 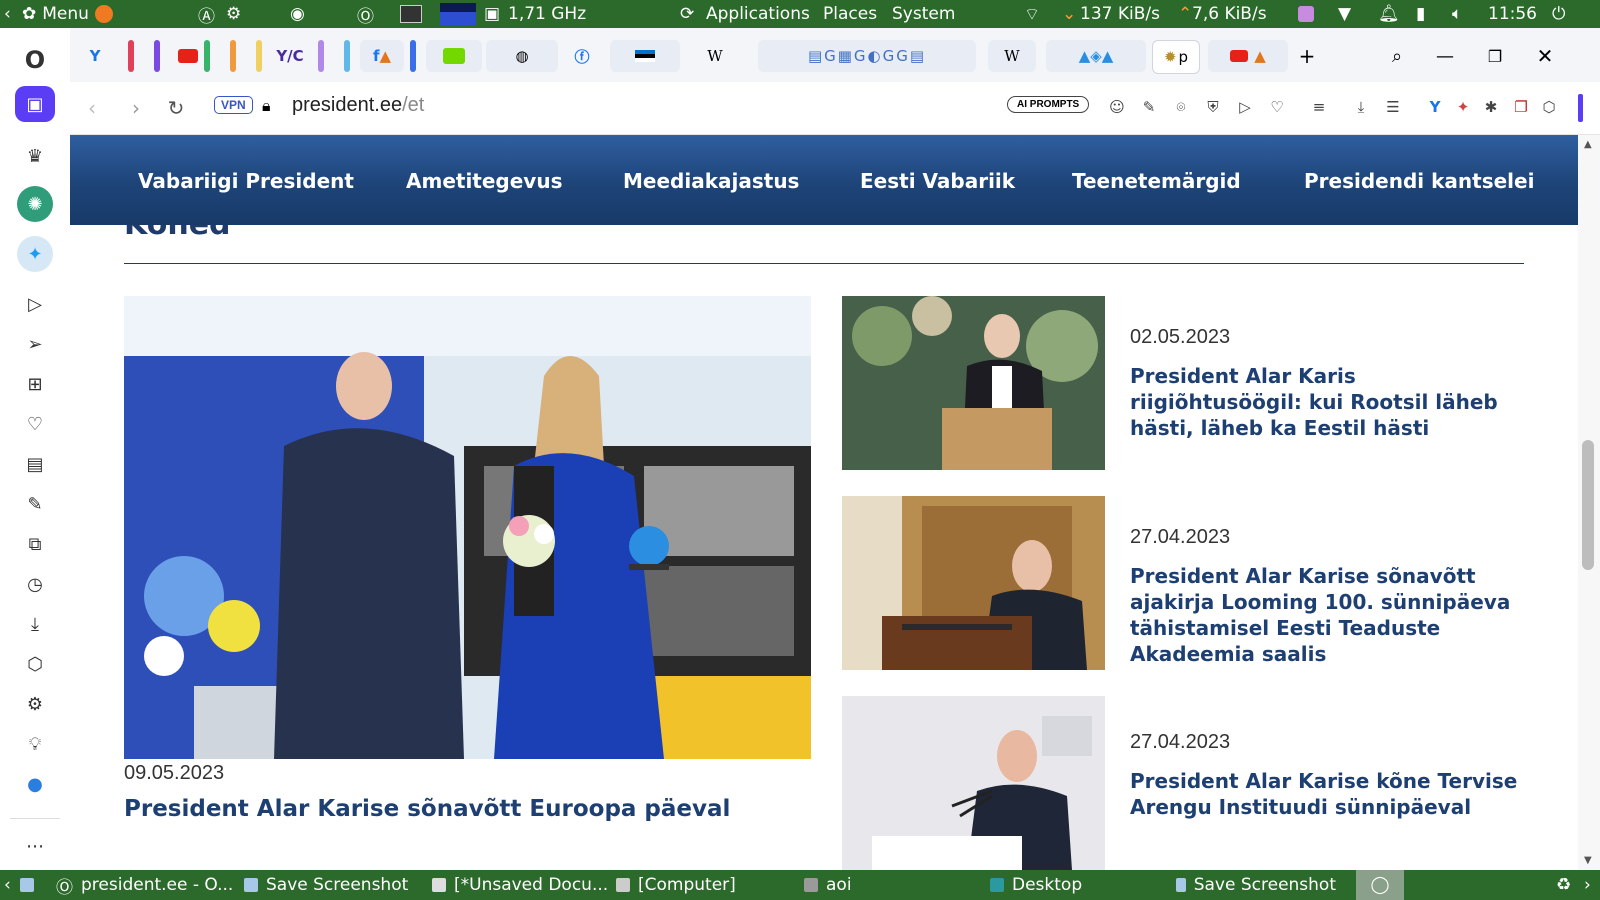 What do you see at coordinates (1361, 107) in the screenshot?
I see `download-icon: ⤓` at bounding box center [1361, 107].